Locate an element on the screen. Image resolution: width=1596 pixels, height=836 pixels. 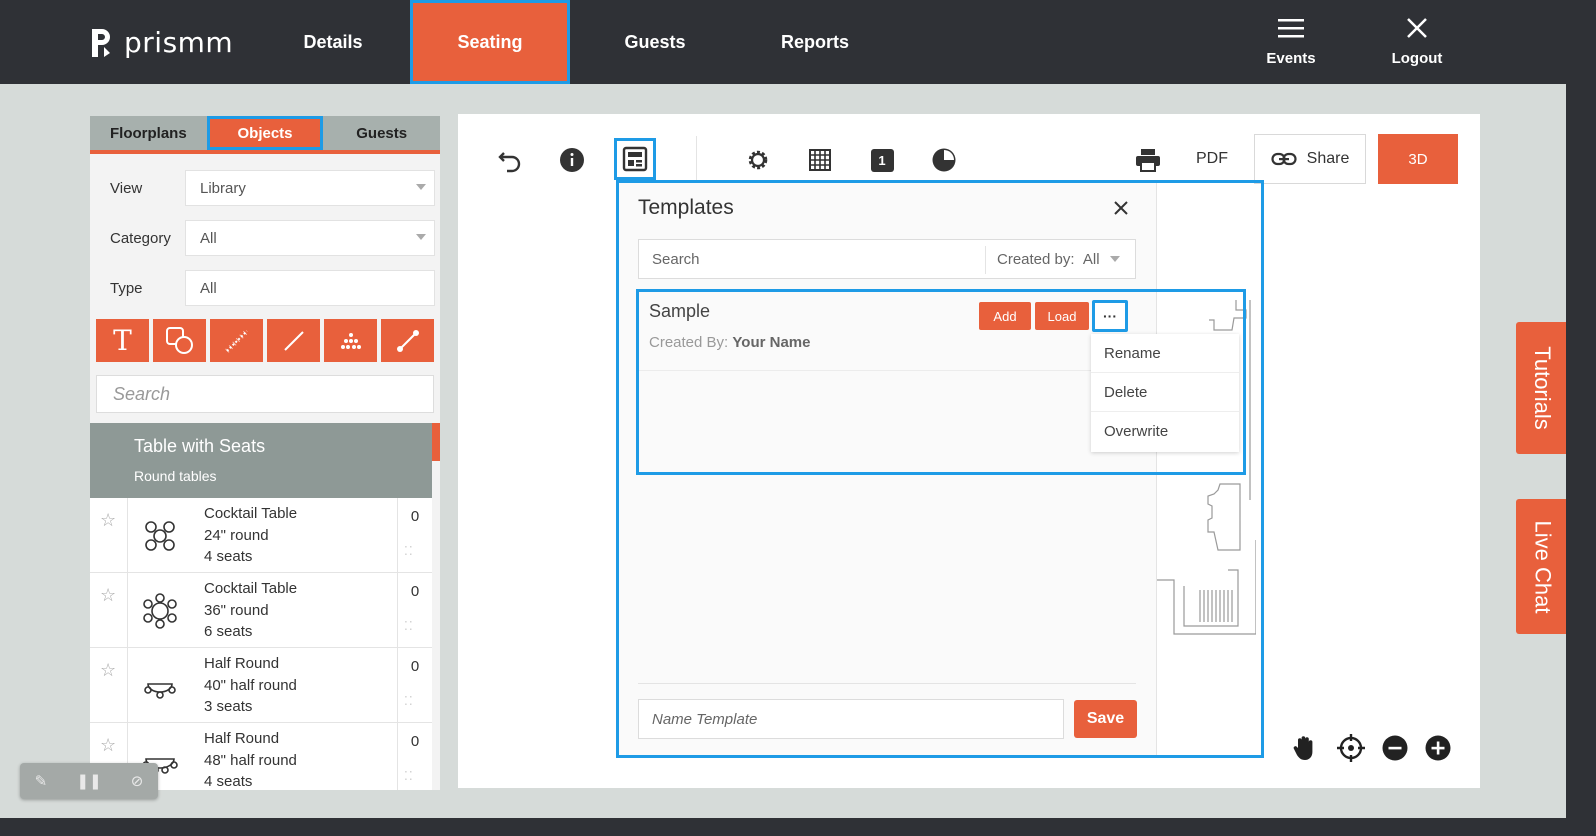
tutorials-tab: Tutorials is located at coordinates (1542, 388).